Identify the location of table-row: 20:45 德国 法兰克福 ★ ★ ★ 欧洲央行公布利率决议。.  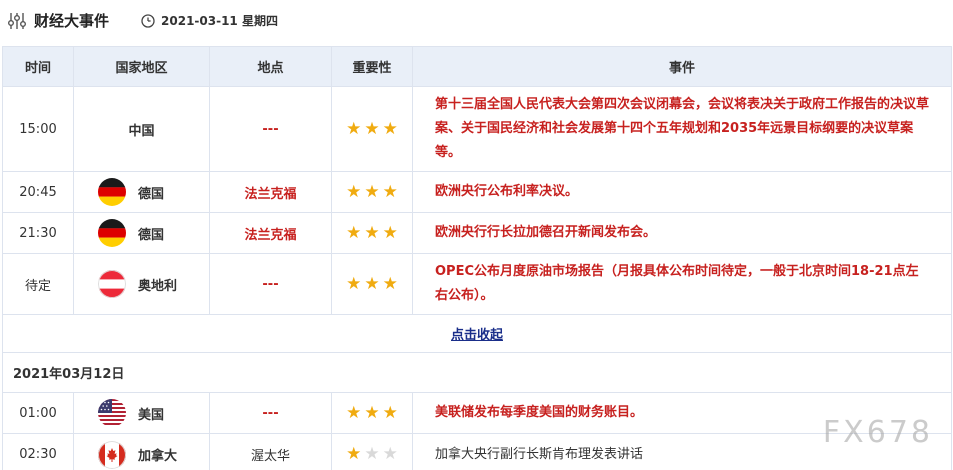
(477, 192).